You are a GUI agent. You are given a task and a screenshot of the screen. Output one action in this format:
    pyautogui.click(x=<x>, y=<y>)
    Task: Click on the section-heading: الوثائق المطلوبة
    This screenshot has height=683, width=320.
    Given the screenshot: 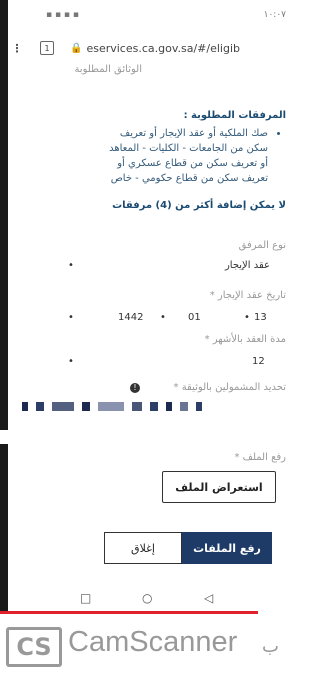 What is the action you would take?
    pyautogui.click(x=108, y=69)
    